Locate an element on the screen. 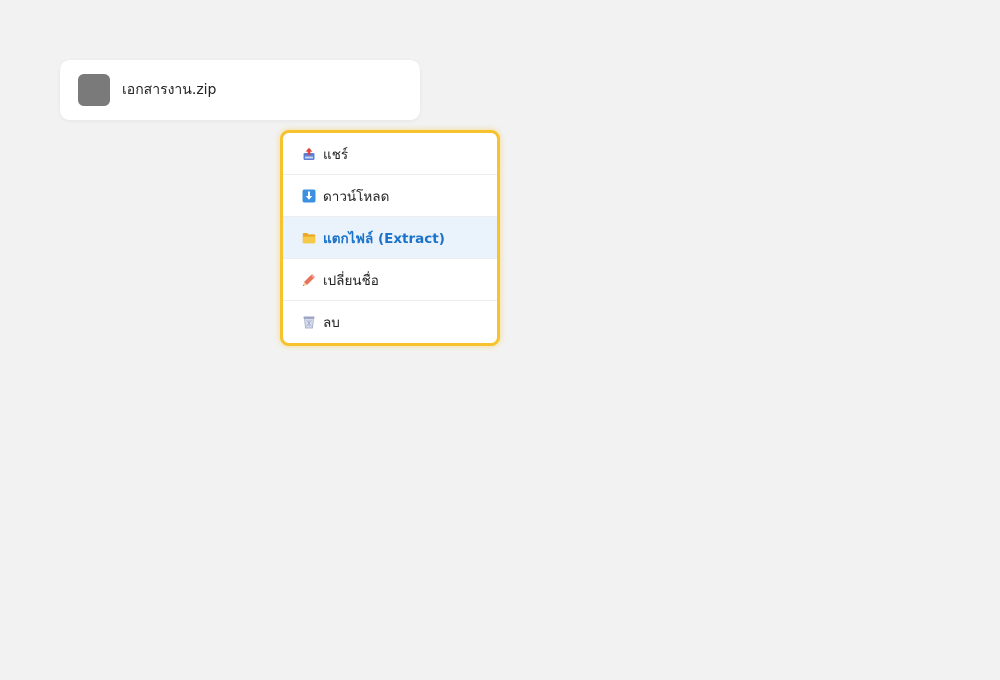  trash-icon is located at coordinates (309, 322).